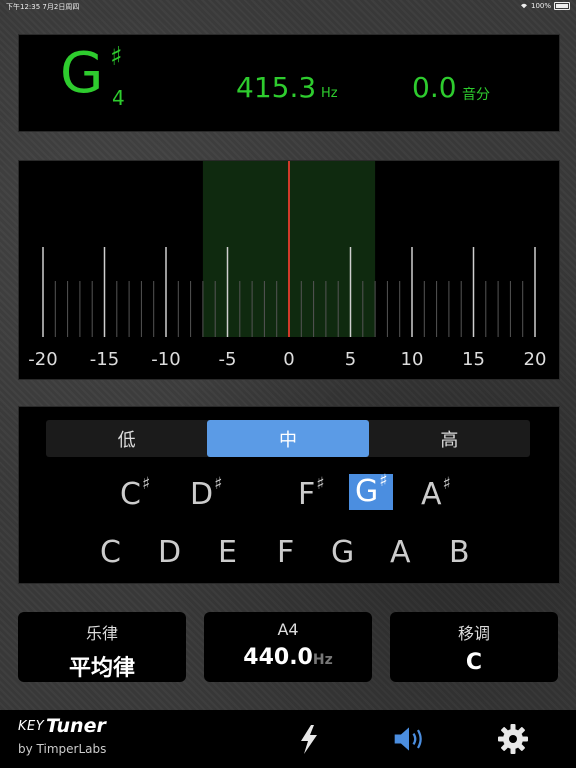 Image resolution: width=576 pixels, height=768 pixels. I want to click on status-right: 100%, so click(545, 6).